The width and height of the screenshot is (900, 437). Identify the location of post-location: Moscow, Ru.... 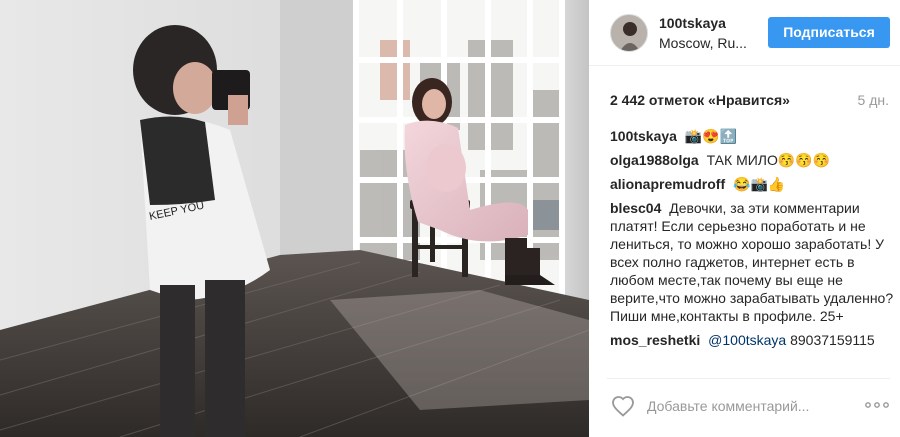
(703, 43).